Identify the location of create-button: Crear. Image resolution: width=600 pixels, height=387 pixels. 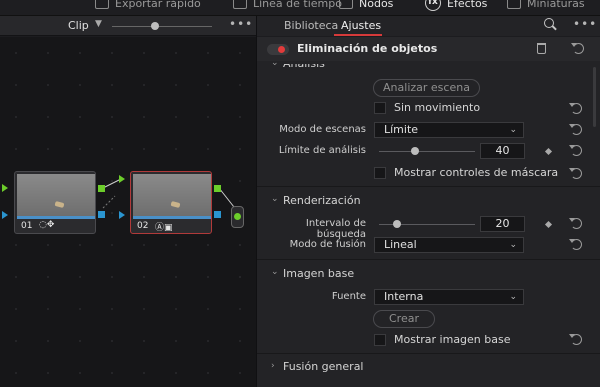
(404, 319).